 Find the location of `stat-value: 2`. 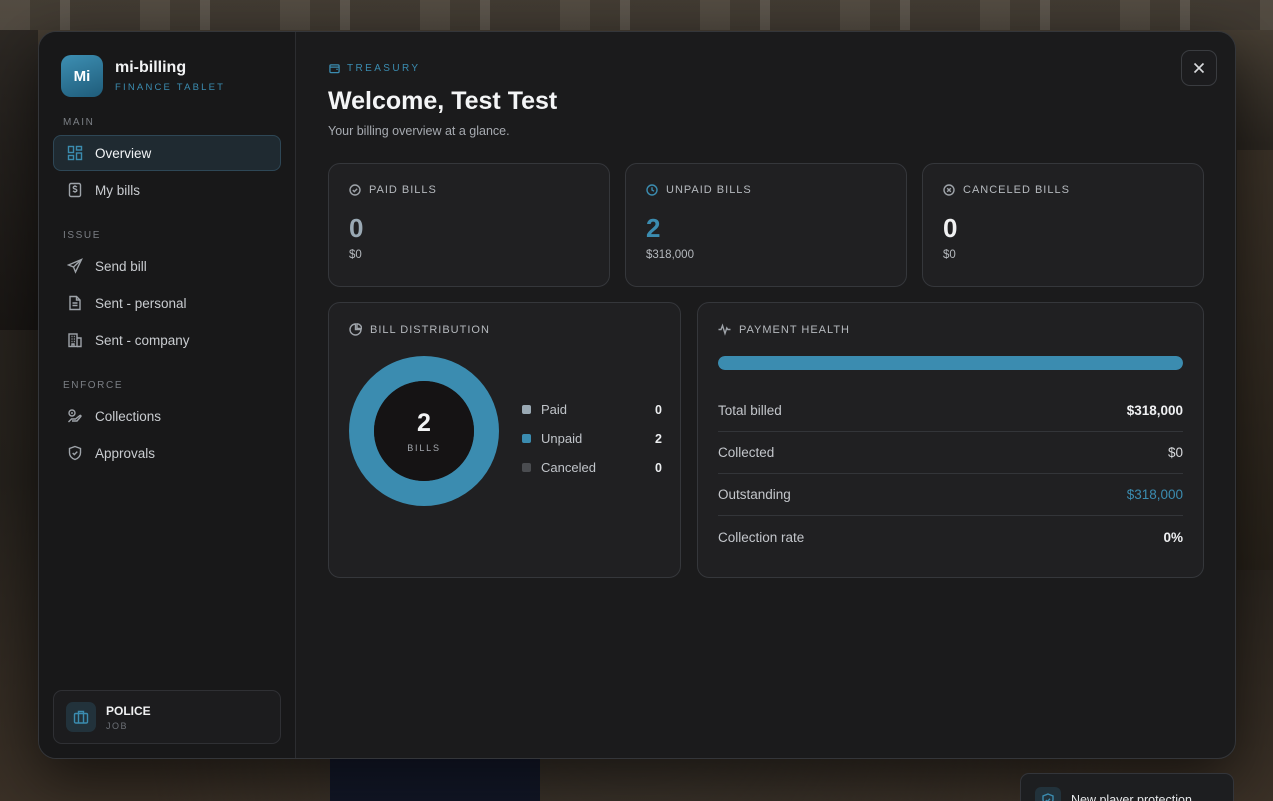

stat-value: 2 is located at coordinates (653, 228).